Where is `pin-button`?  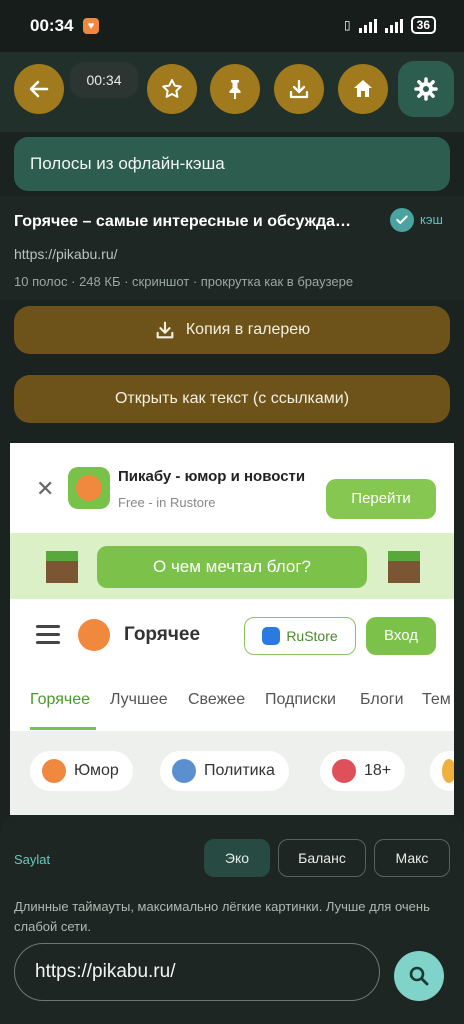 pin-button is located at coordinates (235, 89).